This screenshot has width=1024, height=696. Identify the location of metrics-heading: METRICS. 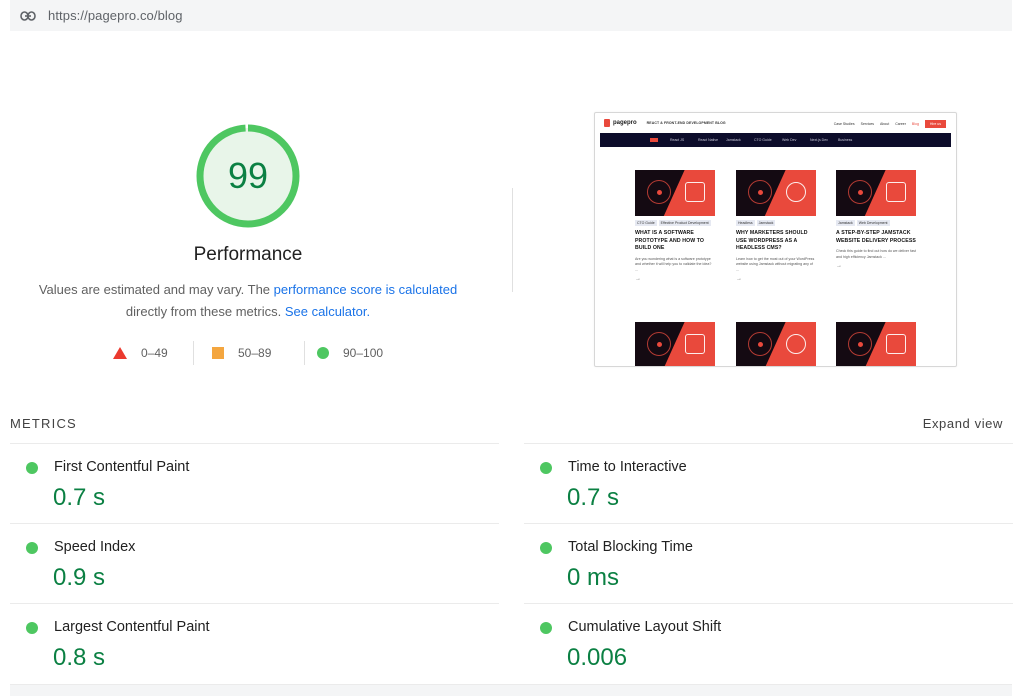
(43, 423).